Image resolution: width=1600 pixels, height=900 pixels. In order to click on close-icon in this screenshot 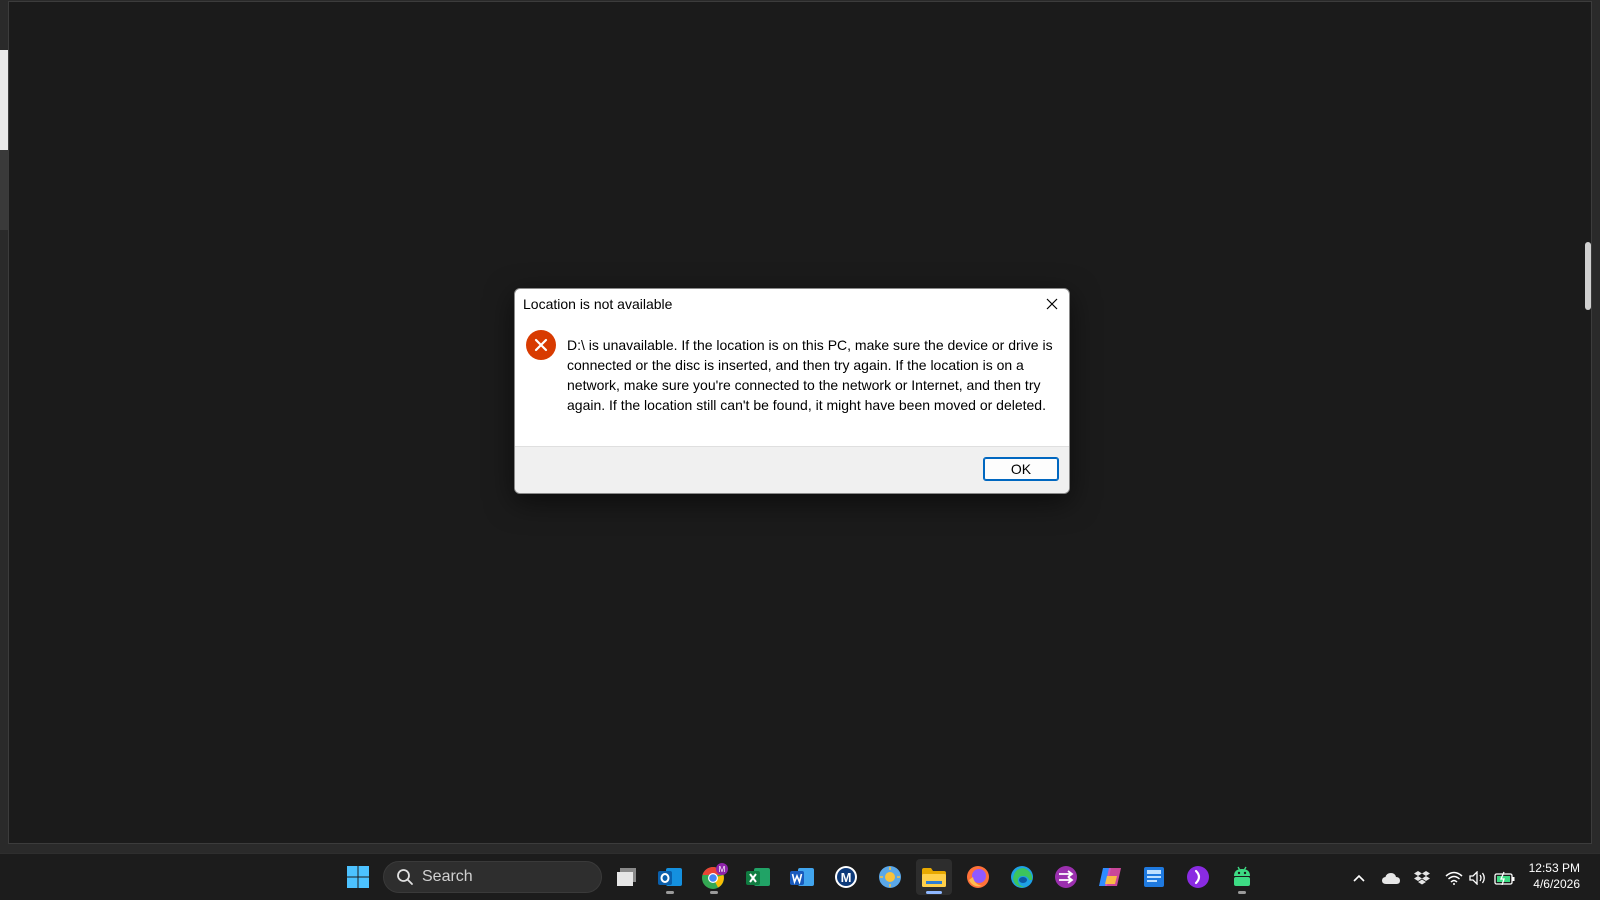, I will do `click(1052, 304)`.